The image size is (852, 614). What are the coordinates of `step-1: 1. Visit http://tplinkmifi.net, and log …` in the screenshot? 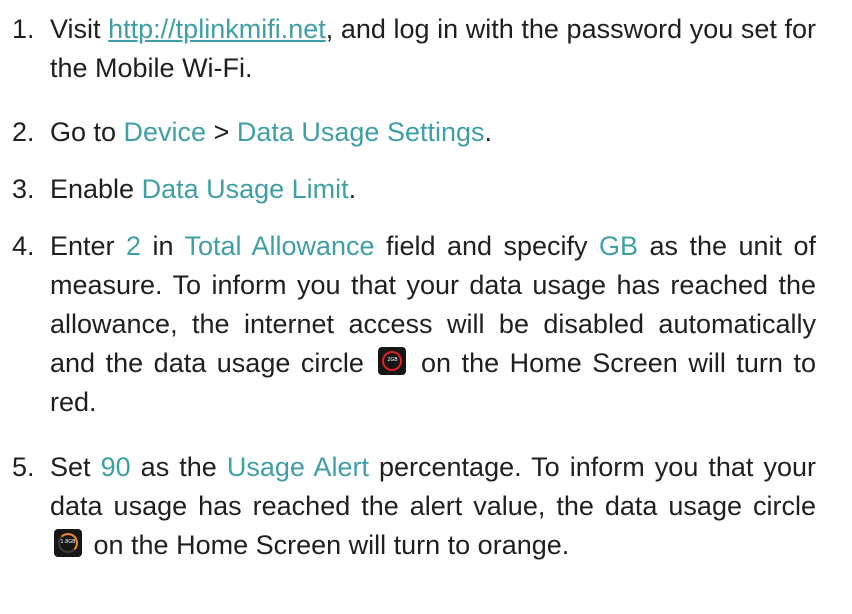 It's located at (408, 49).